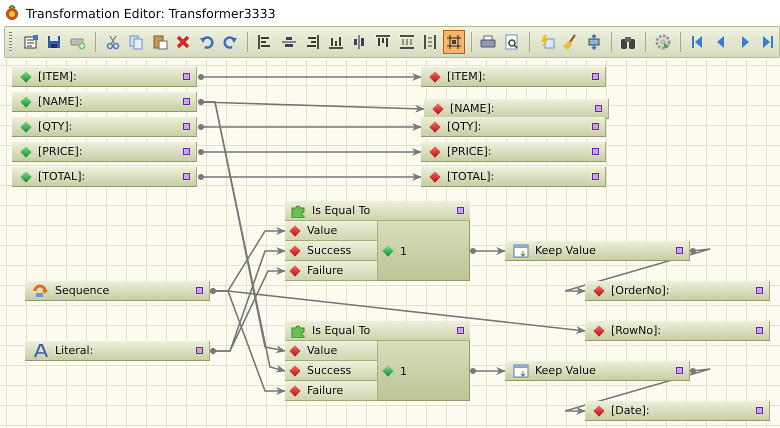 The width and height of the screenshot is (780, 428). What do you see at coordinates (636, 330) in the screenshot?
I see `node-label: [RowNo]:` at bounding box center [636, 330].